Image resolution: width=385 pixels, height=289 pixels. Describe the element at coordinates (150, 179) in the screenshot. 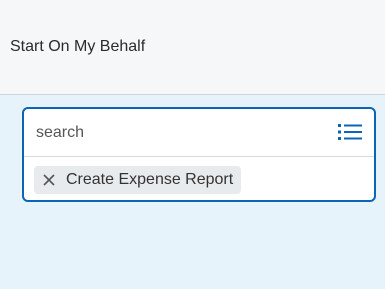

I see `chip-label: Create Expense Report` at that location.